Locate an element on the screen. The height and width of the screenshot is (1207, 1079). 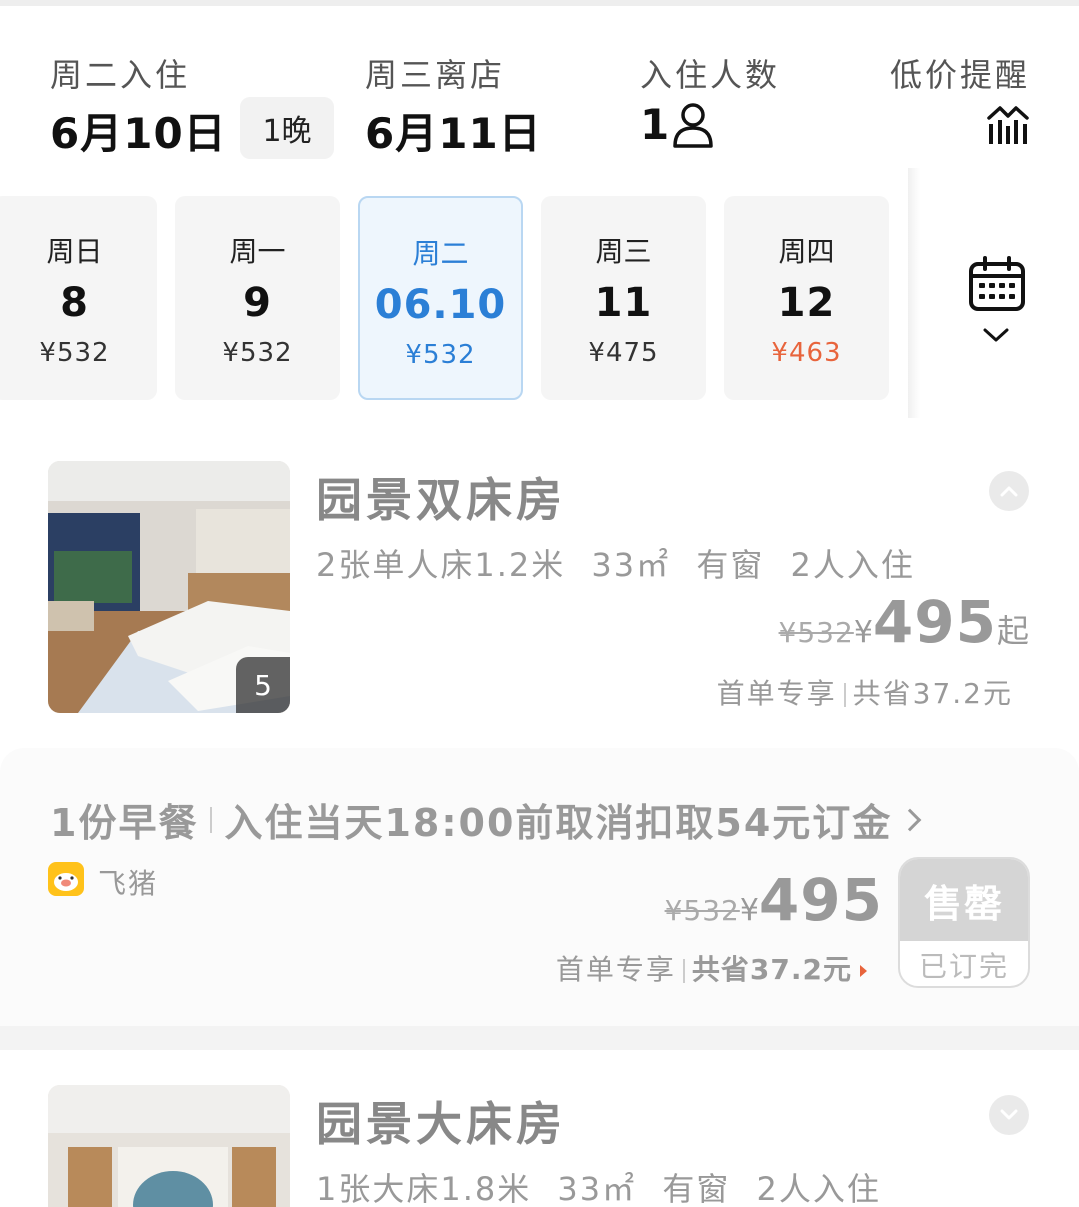
guests-label: 入住人数 is located at coordinates (710, 73).